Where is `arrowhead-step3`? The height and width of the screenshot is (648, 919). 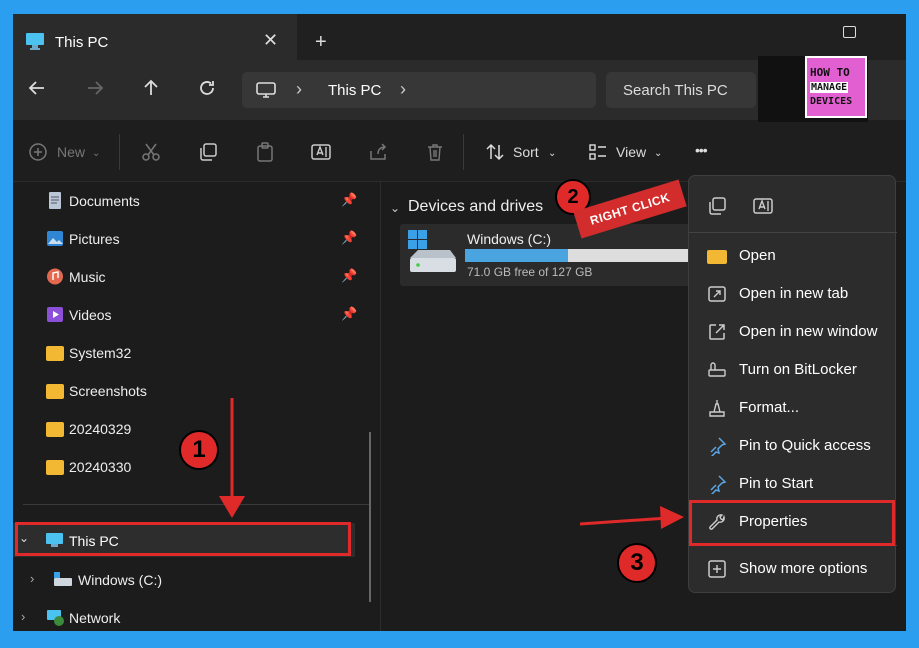
arrowhead-step3 is located at coordinates (672, 517).